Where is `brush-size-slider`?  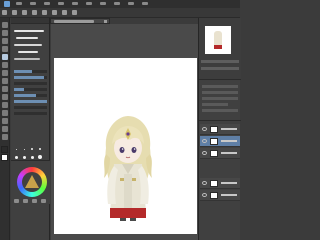 brush-size-slider is located at coordinates (30, 71).